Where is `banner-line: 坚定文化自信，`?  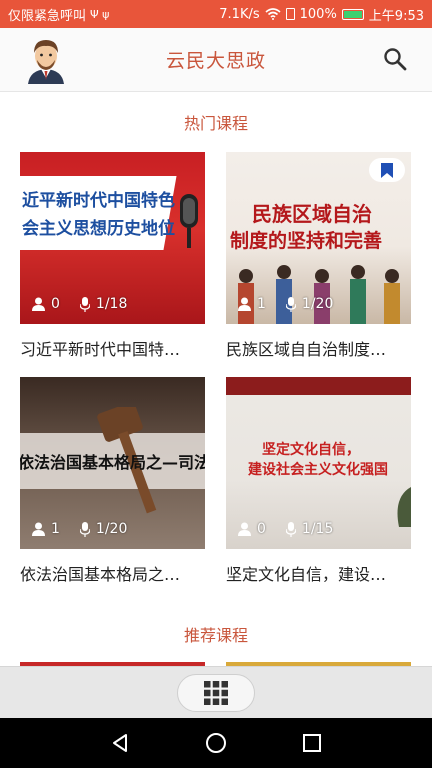
banner-line: 坚定文化自信， is located at coordinates (311, 450).